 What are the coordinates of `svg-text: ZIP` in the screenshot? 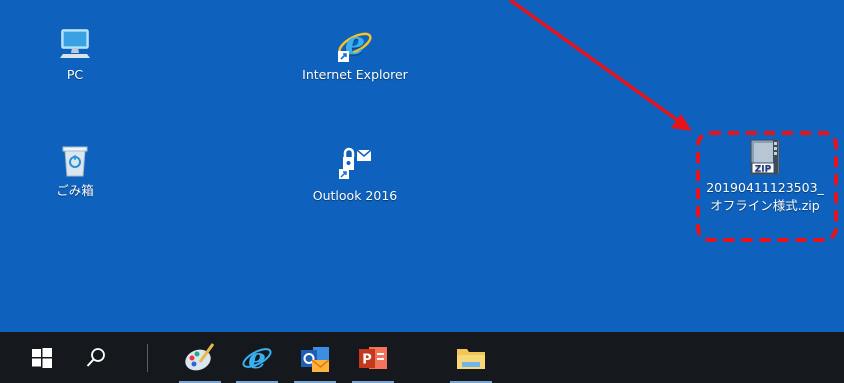 It's located at (763, 170).